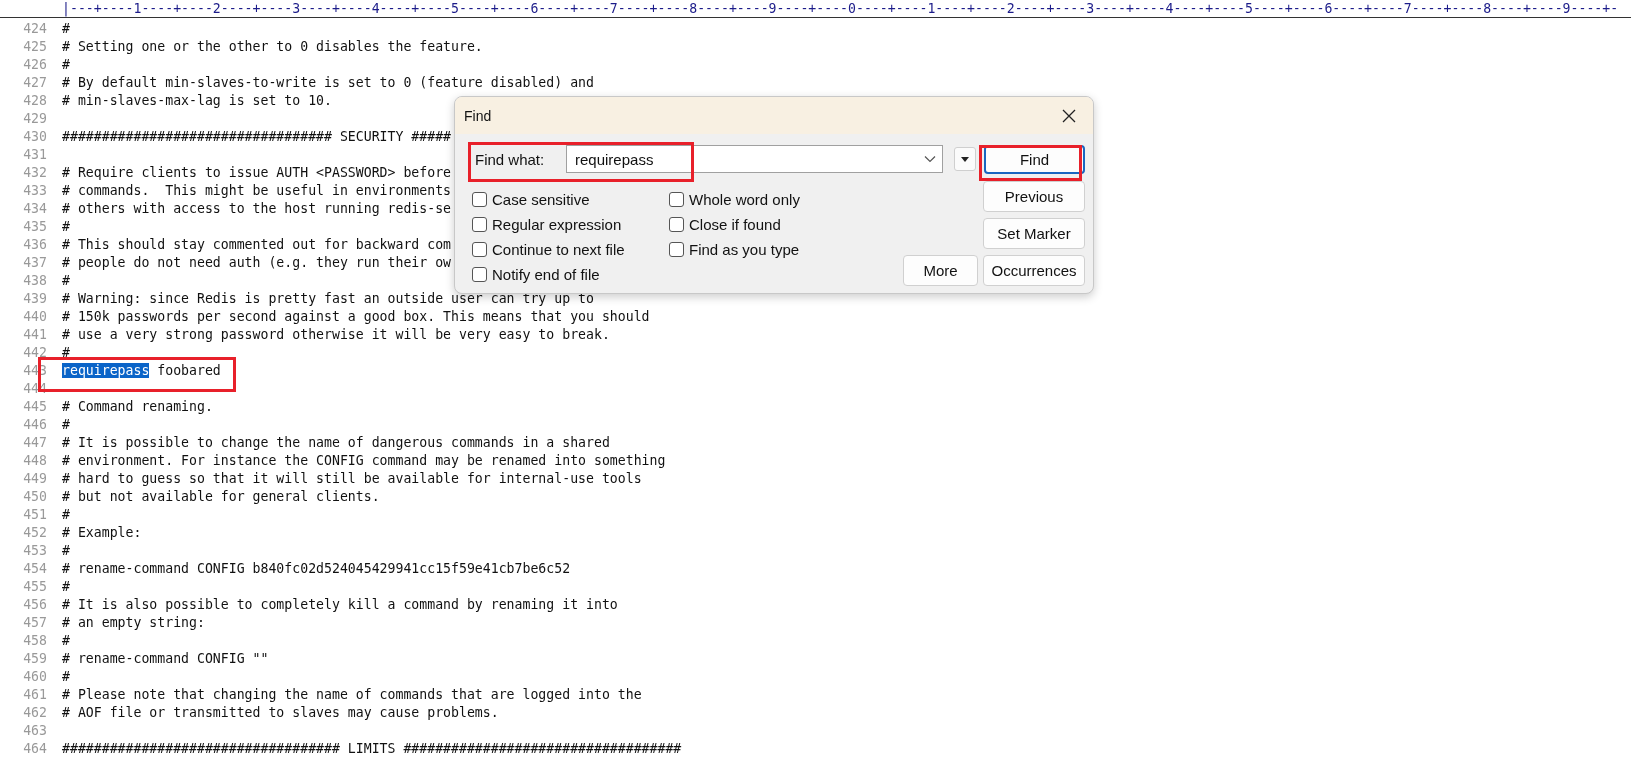 This screenshot has width=1631, height=765. I want to click on code-line: # rename-command CONFIG b840fc02d524045429941cc15f59e41cb7be6c52, so click(316, 568).